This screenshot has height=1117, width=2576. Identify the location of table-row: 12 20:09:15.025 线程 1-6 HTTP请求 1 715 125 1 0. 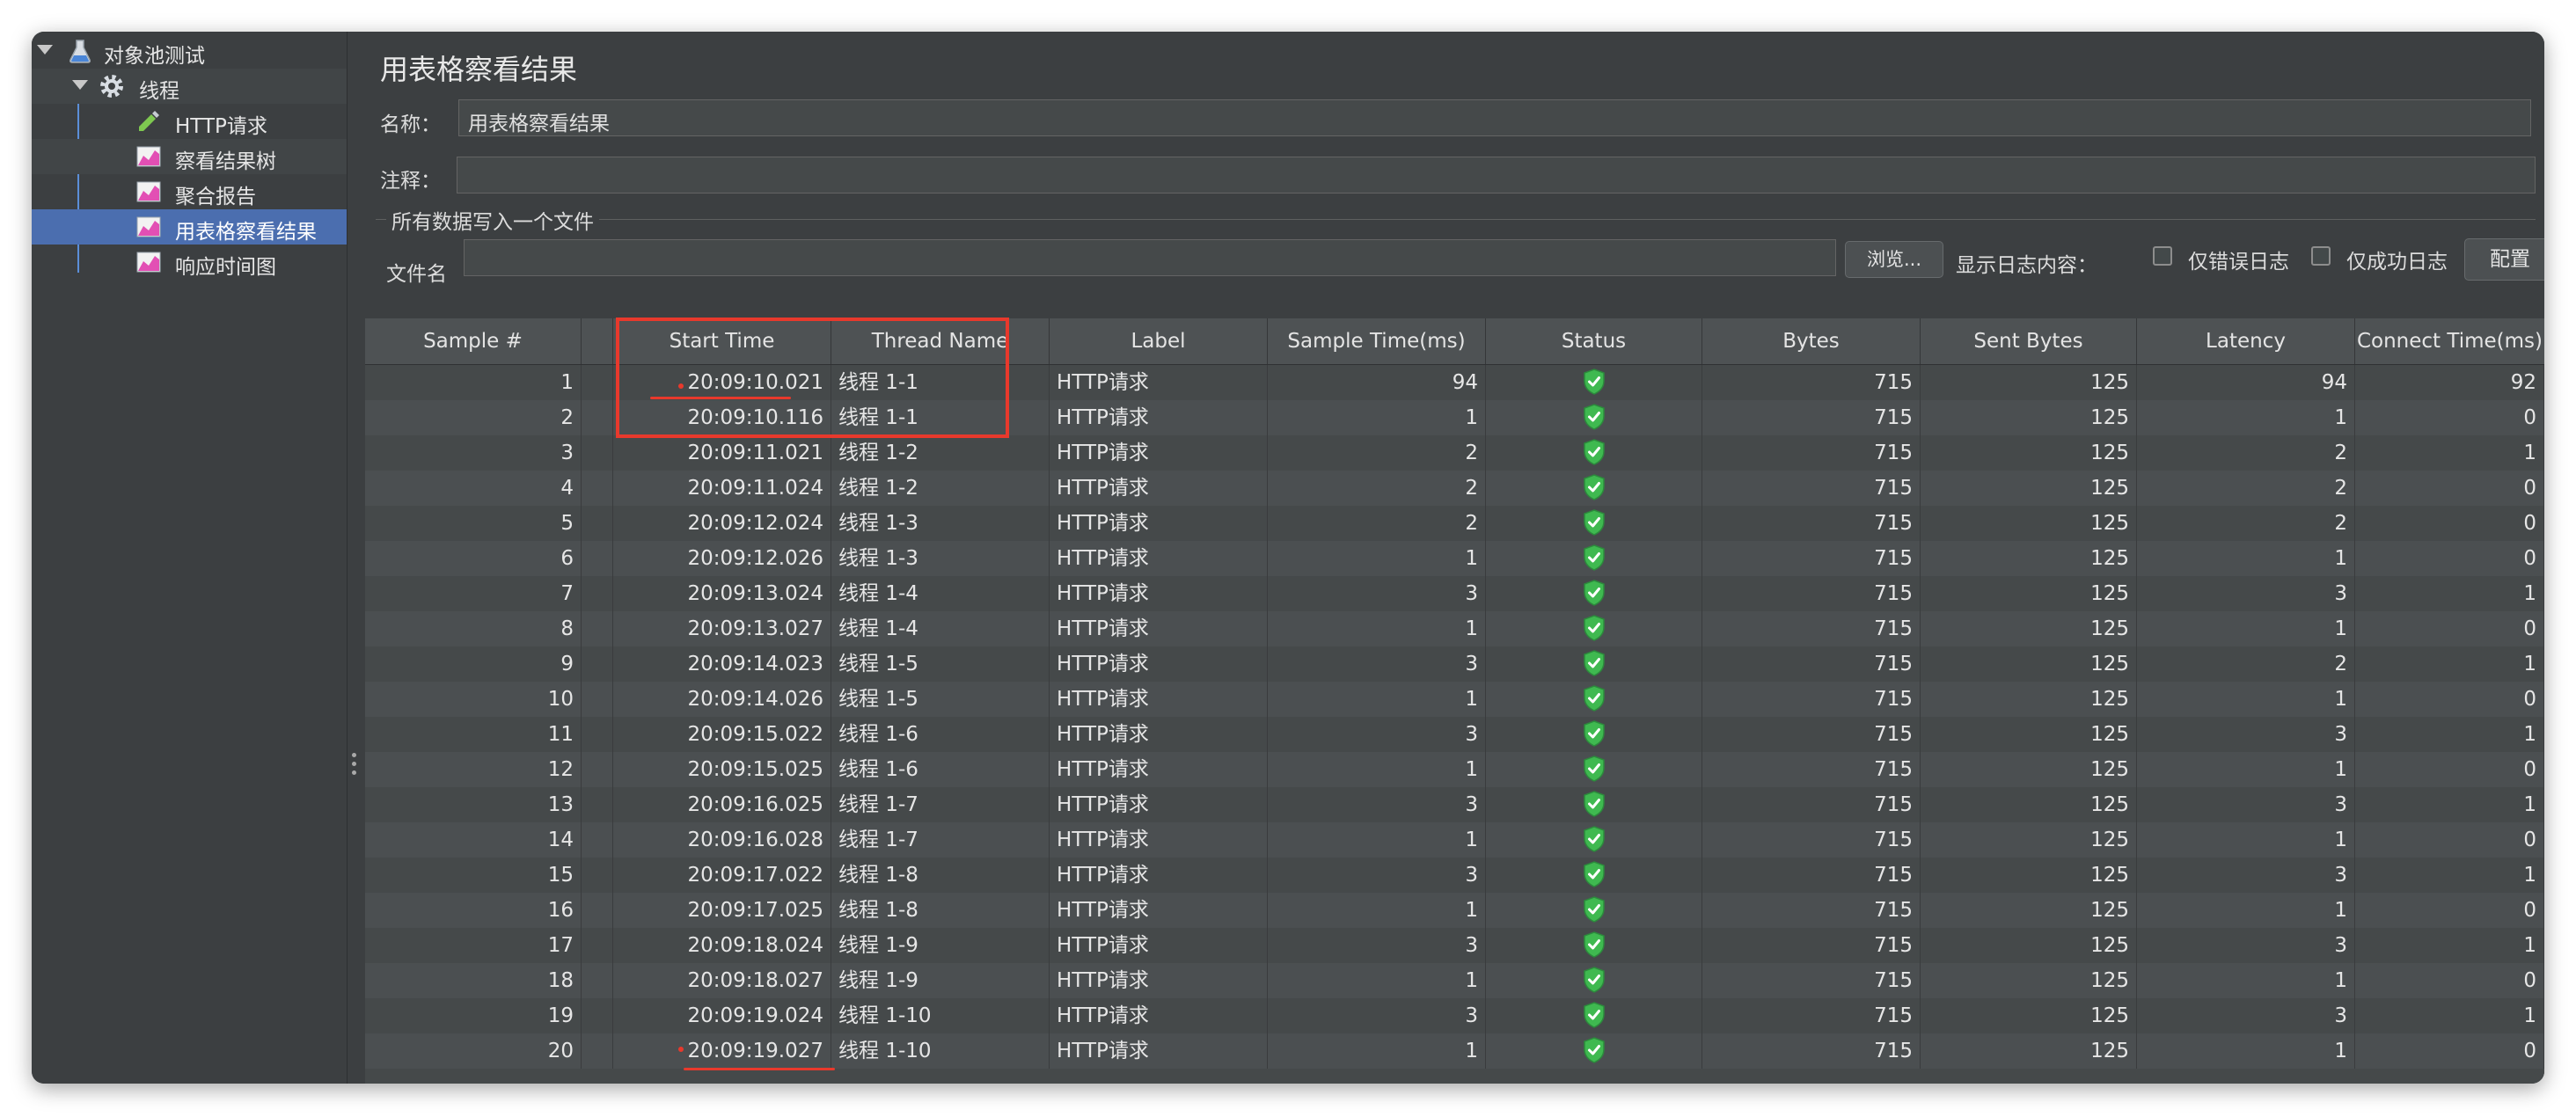
(1454, 770).